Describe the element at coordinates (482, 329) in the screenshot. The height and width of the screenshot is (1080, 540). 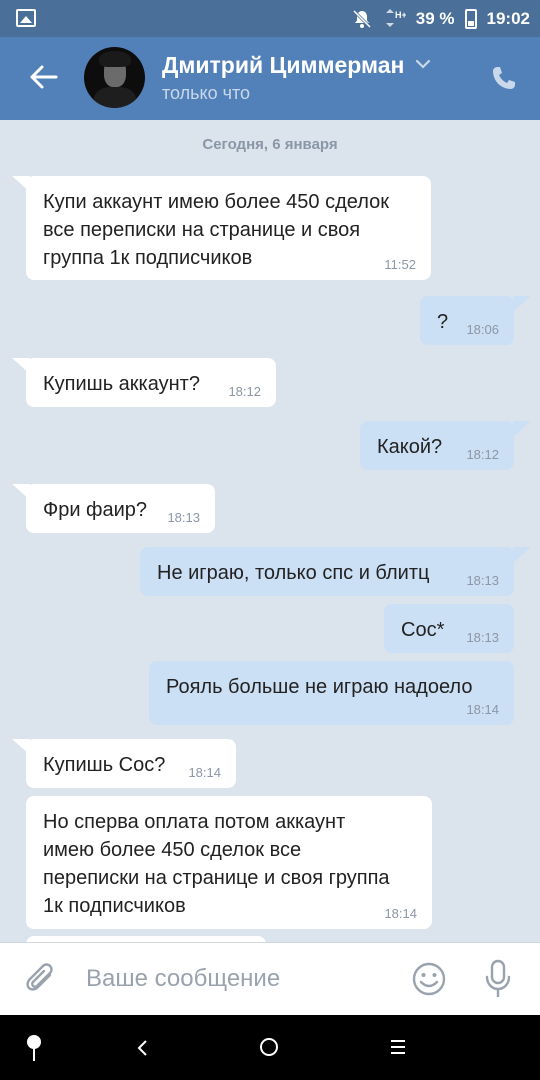
I see `message-time: 18:06` at that location.